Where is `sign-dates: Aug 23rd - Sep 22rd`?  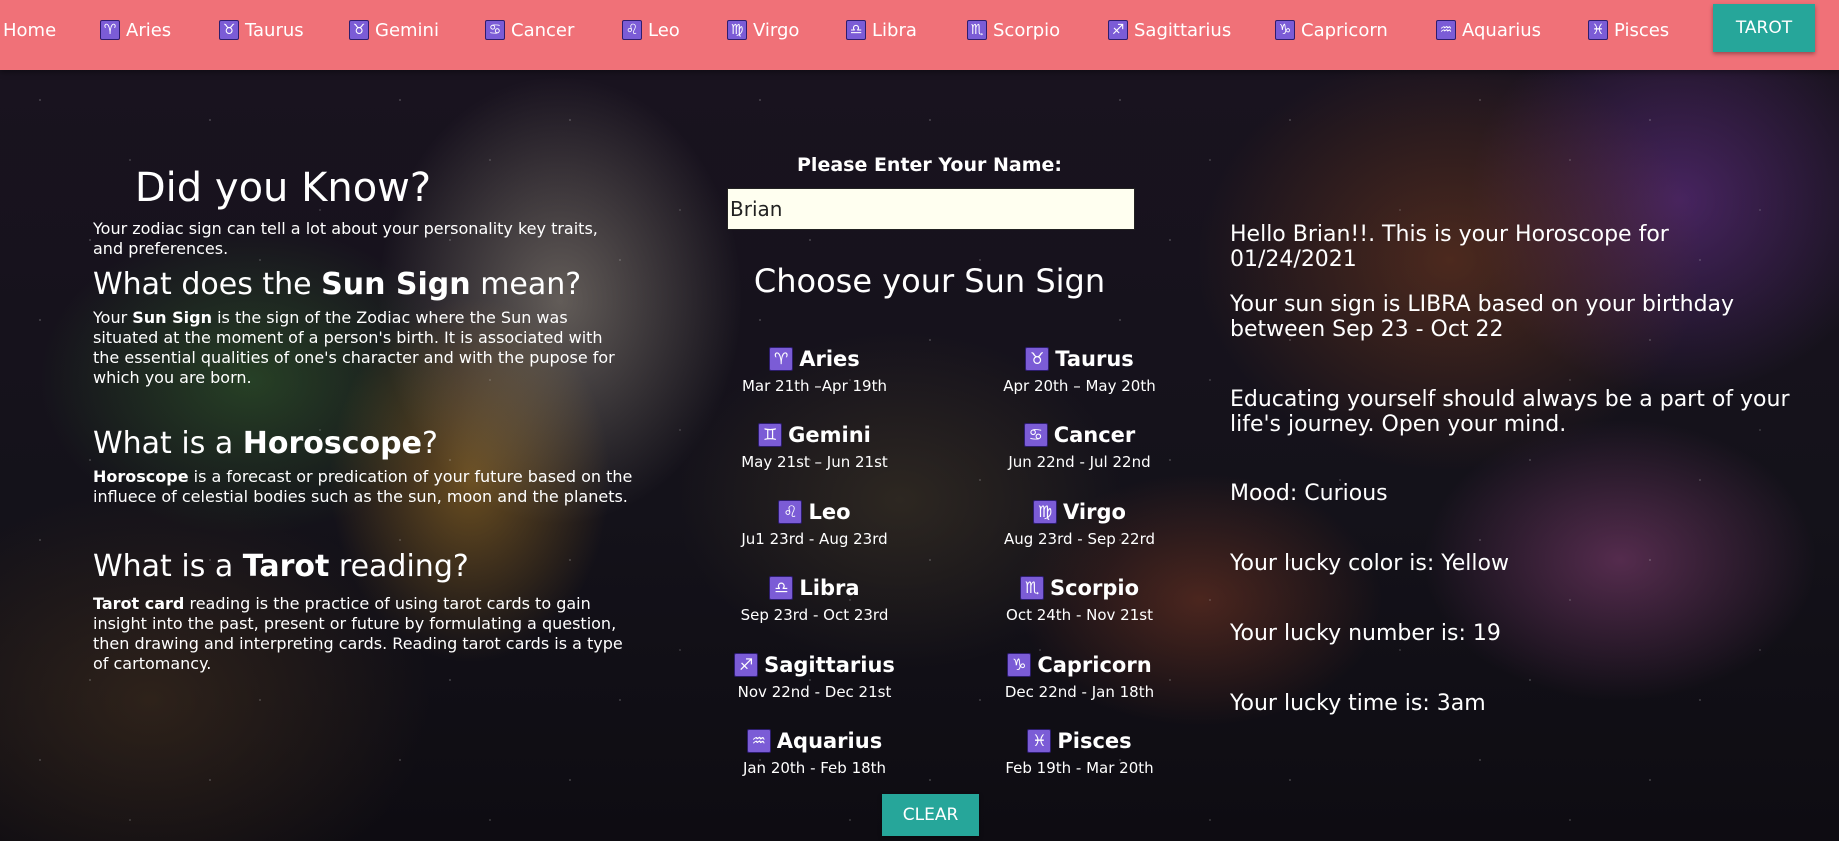
sign-dates: Aug 23rd - Sep 22rd is located at coordinates (1079, 539).